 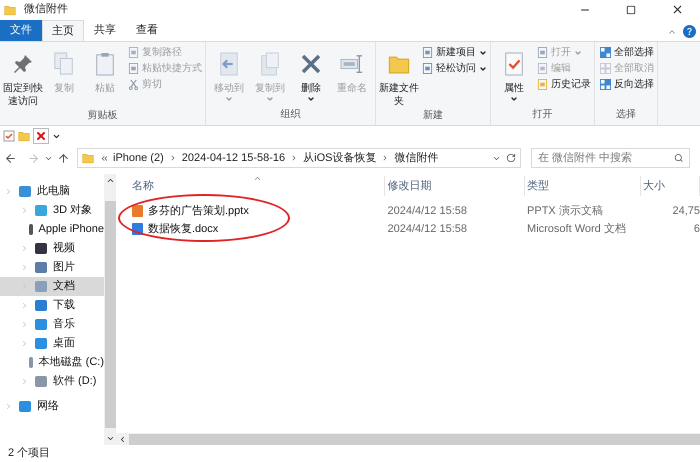 I want to click on copy-to-icon, so click(x=270, y=64).